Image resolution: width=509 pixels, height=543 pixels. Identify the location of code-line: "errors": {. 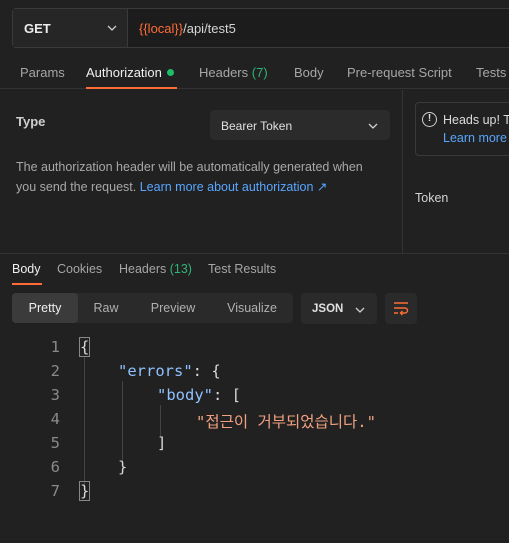
(169, 371).